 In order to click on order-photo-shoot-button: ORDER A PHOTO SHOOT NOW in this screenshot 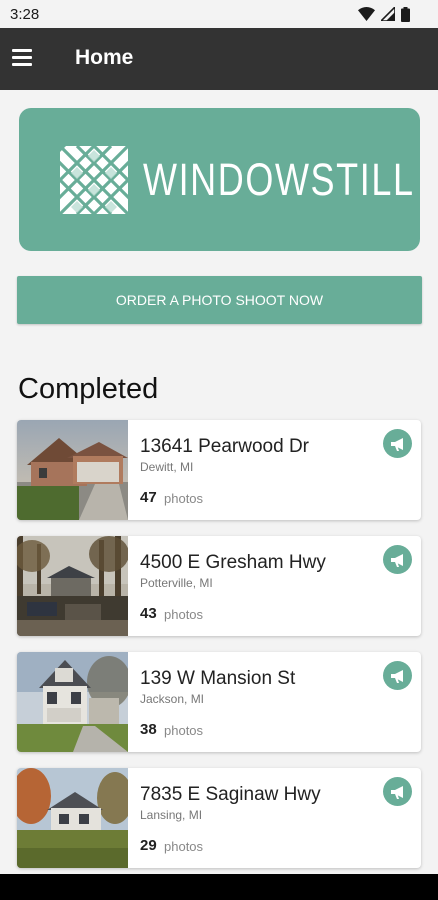, I will do `click(219, 300)`.